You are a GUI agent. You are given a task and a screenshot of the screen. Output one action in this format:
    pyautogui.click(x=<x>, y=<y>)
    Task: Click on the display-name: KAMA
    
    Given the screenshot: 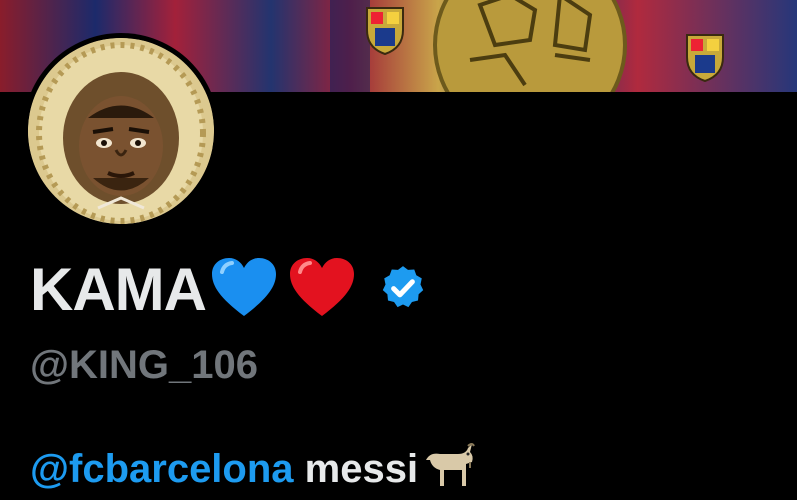 What is the action you would take?
    pyautogui.click(x=118, y=289)
    